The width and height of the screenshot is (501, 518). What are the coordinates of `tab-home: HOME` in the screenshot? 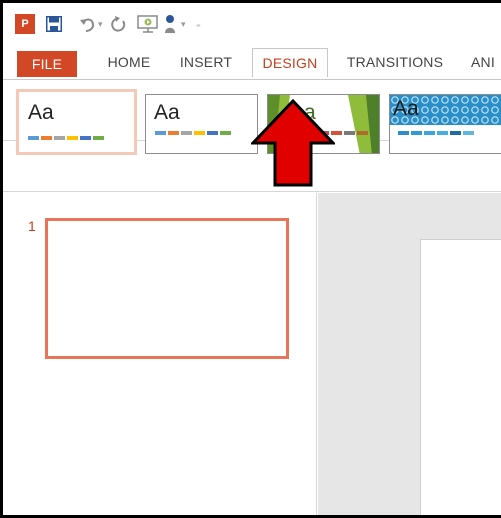 It's located at (129, 62).